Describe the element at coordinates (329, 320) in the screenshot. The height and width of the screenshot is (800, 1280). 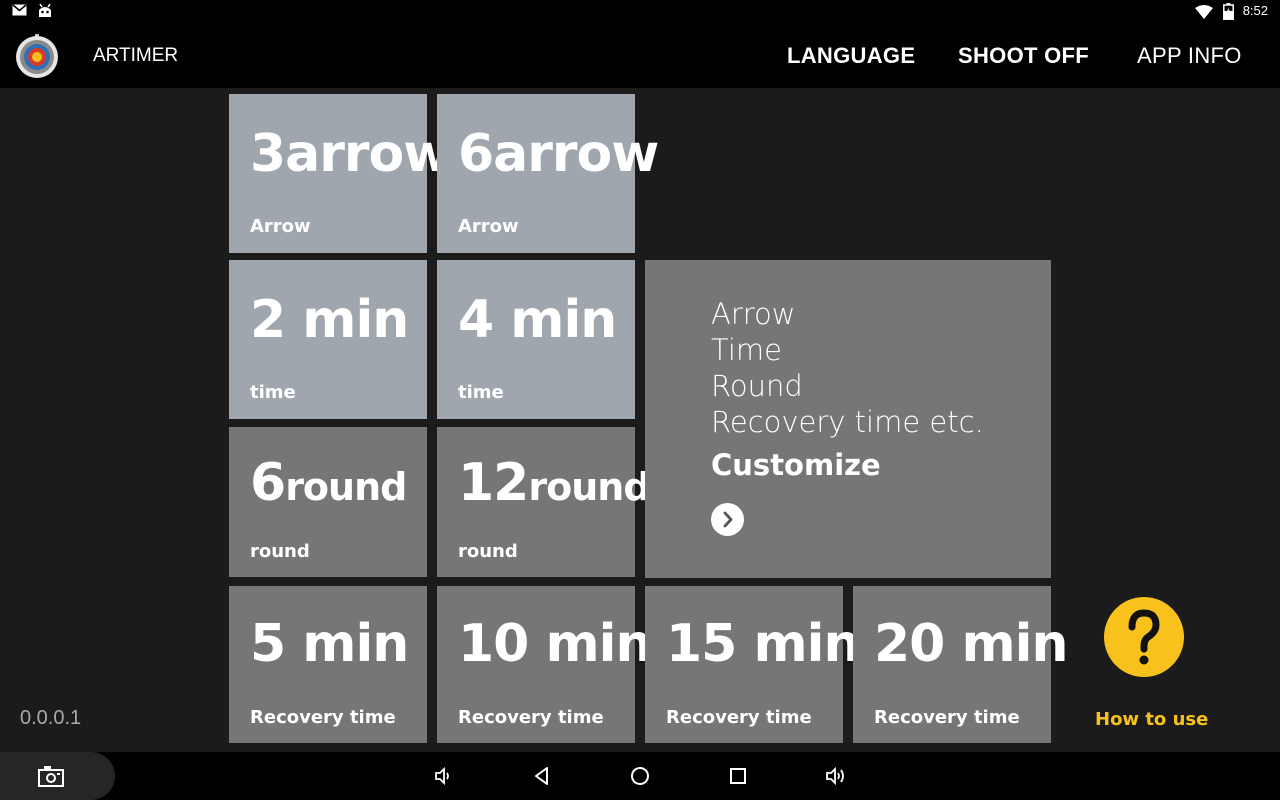
I see `tile-value: 2 min` at that location.